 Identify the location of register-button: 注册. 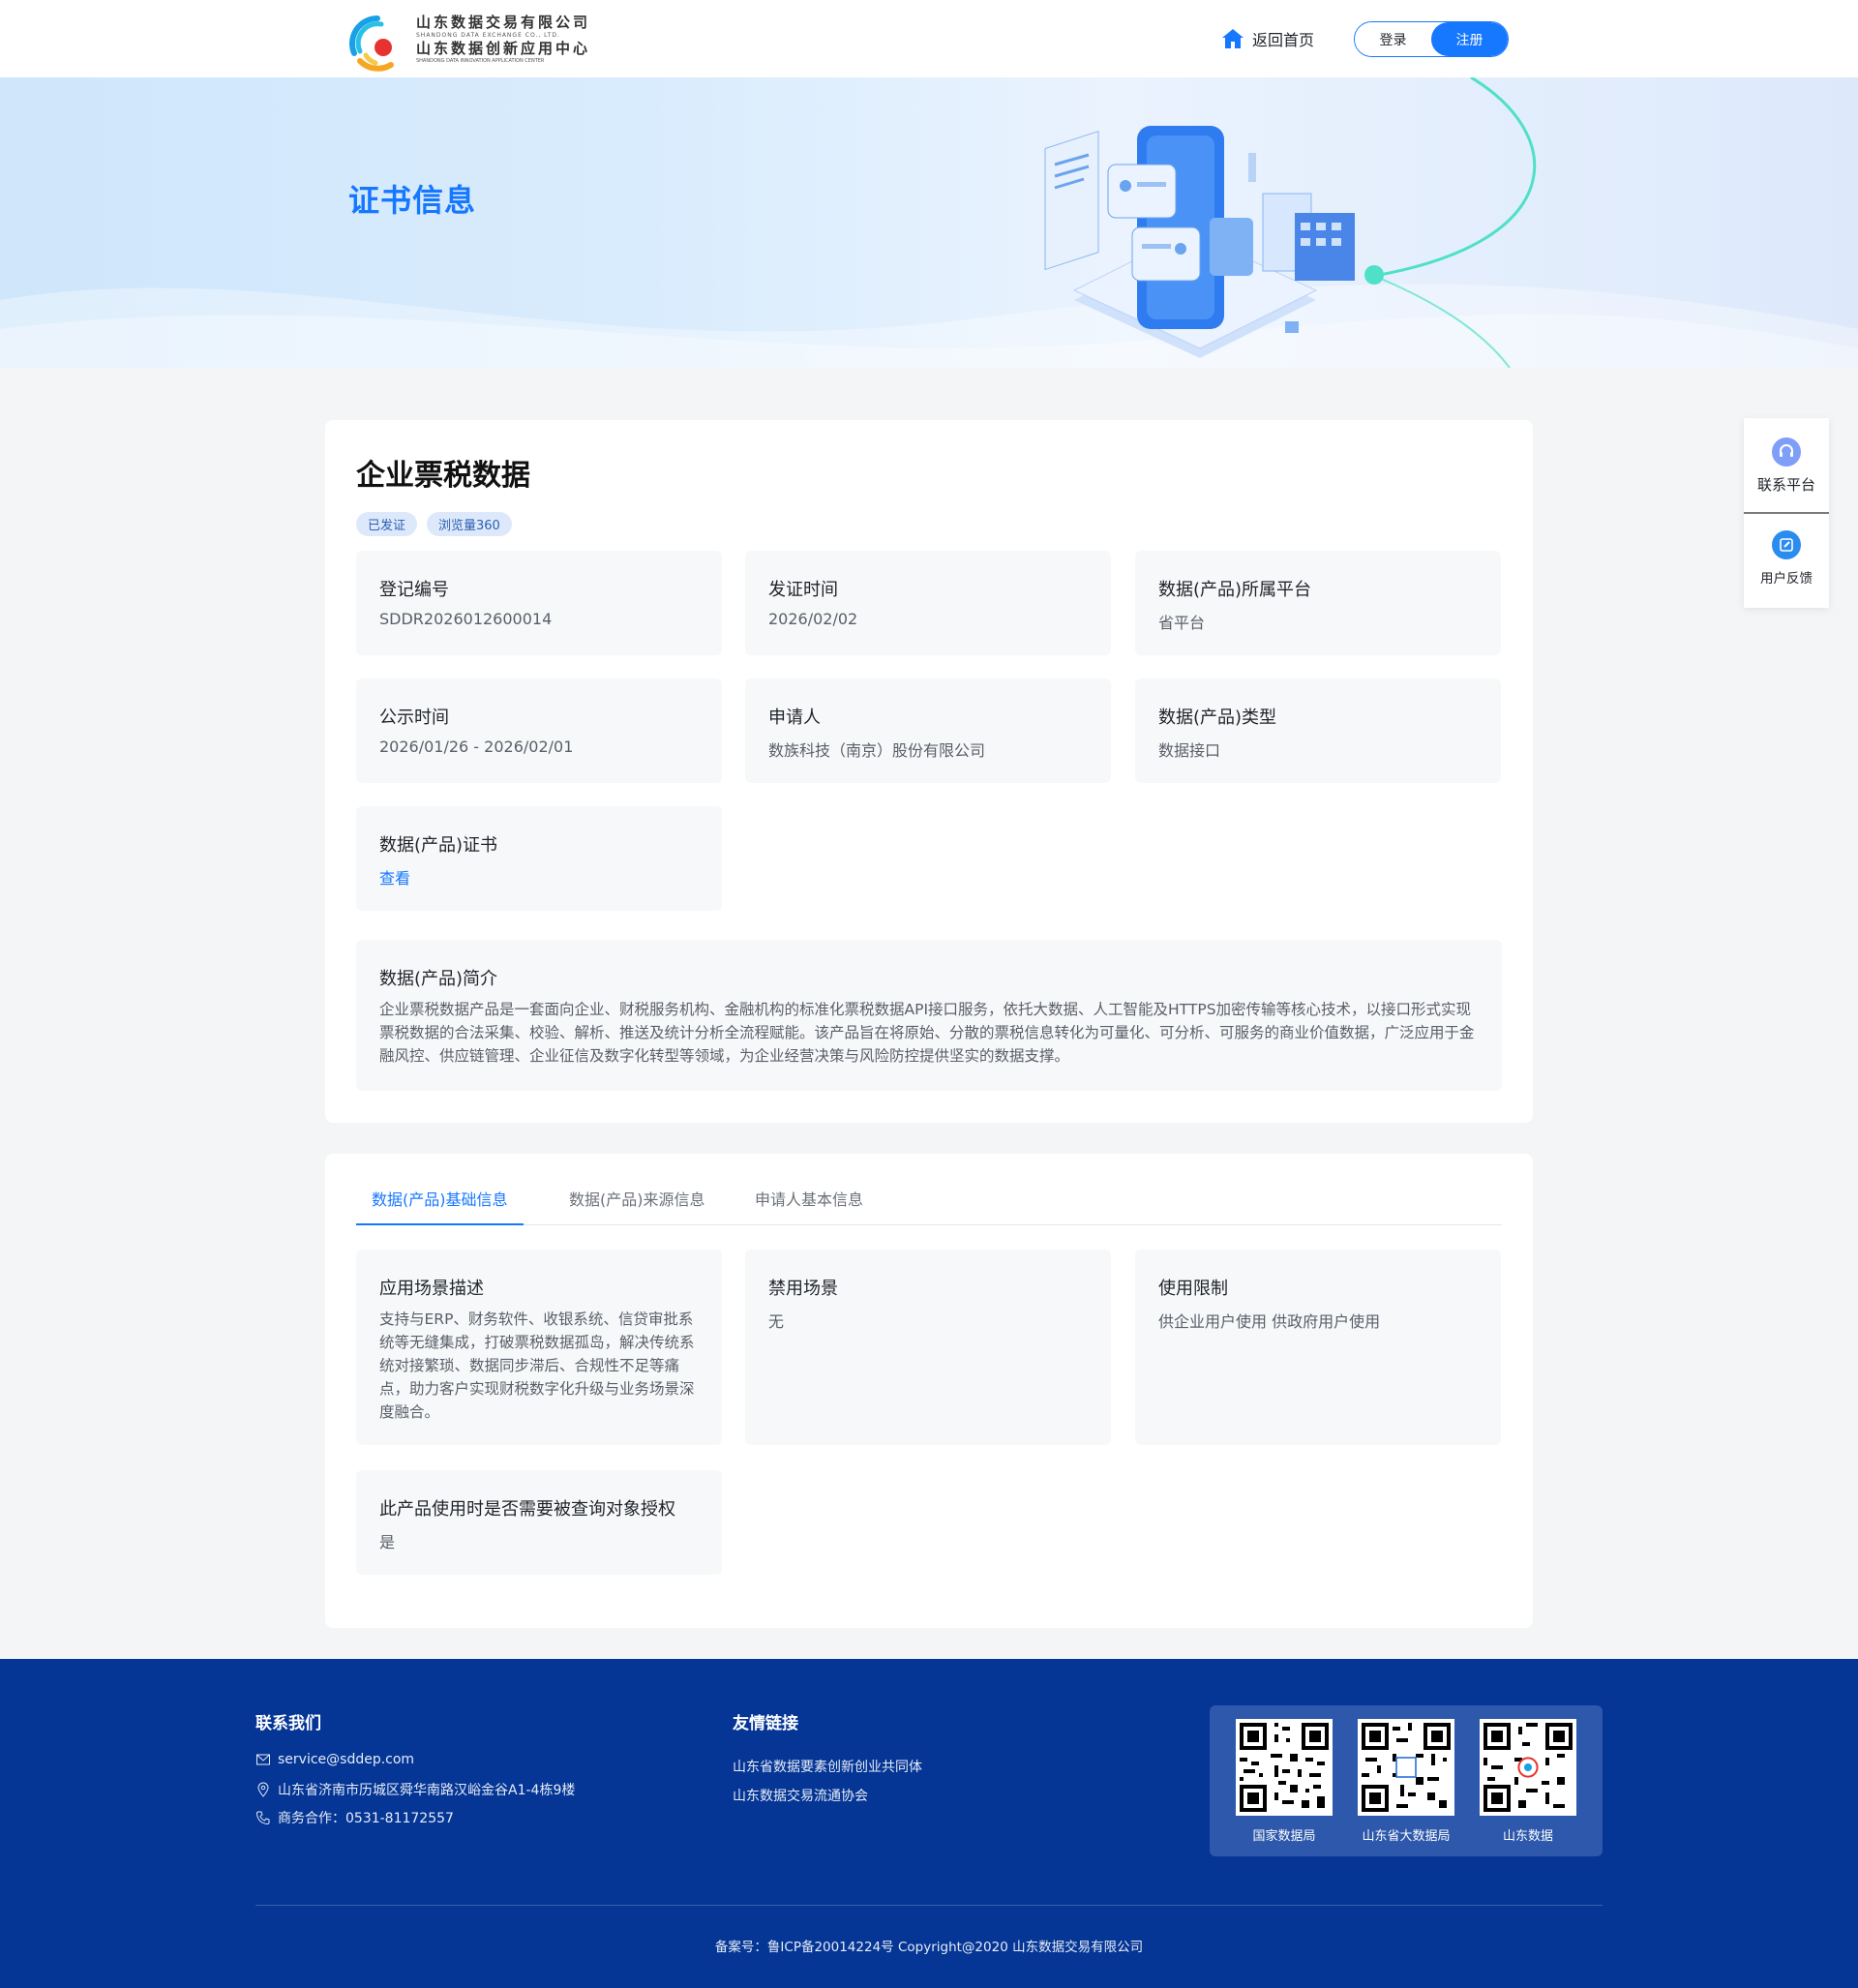
(1469, 39).